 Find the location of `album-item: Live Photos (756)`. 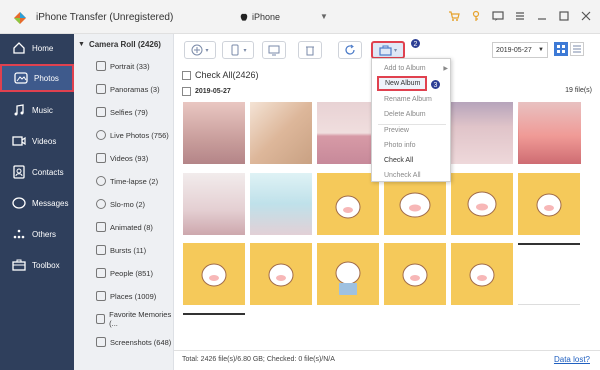

album-item: Live Photos (756) is located at coordinates (124, 135).